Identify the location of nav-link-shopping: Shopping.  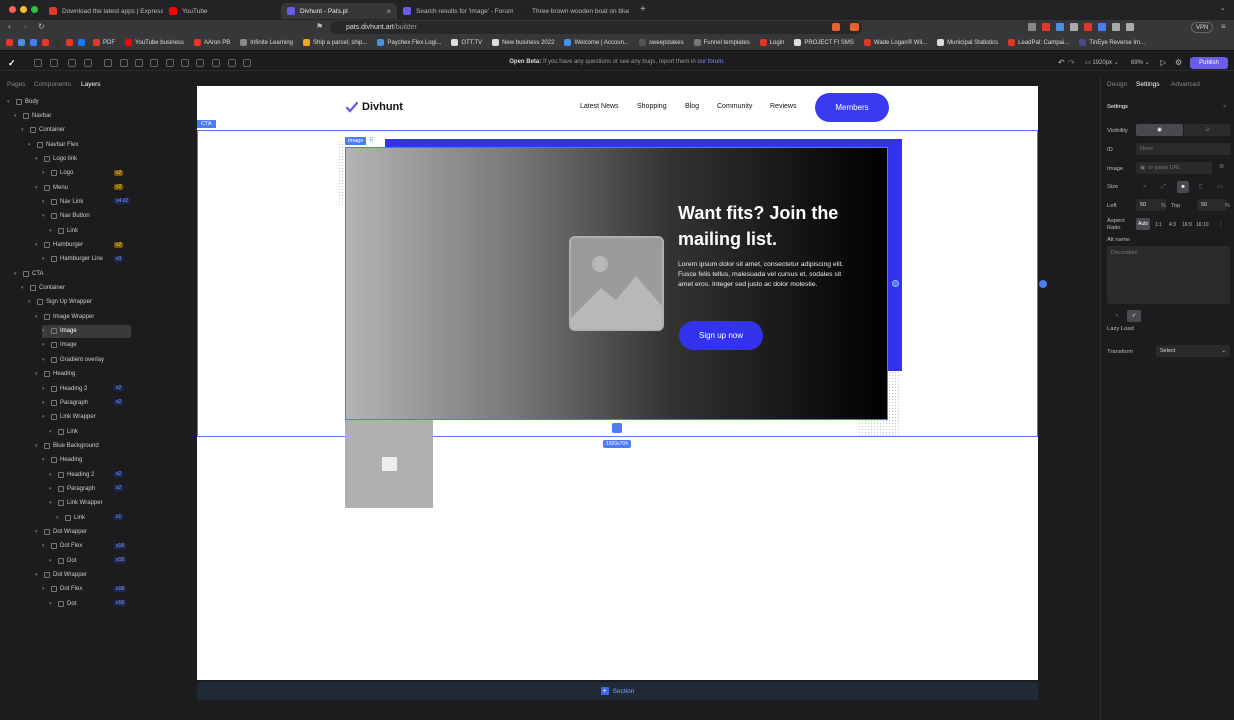
(652, 106).